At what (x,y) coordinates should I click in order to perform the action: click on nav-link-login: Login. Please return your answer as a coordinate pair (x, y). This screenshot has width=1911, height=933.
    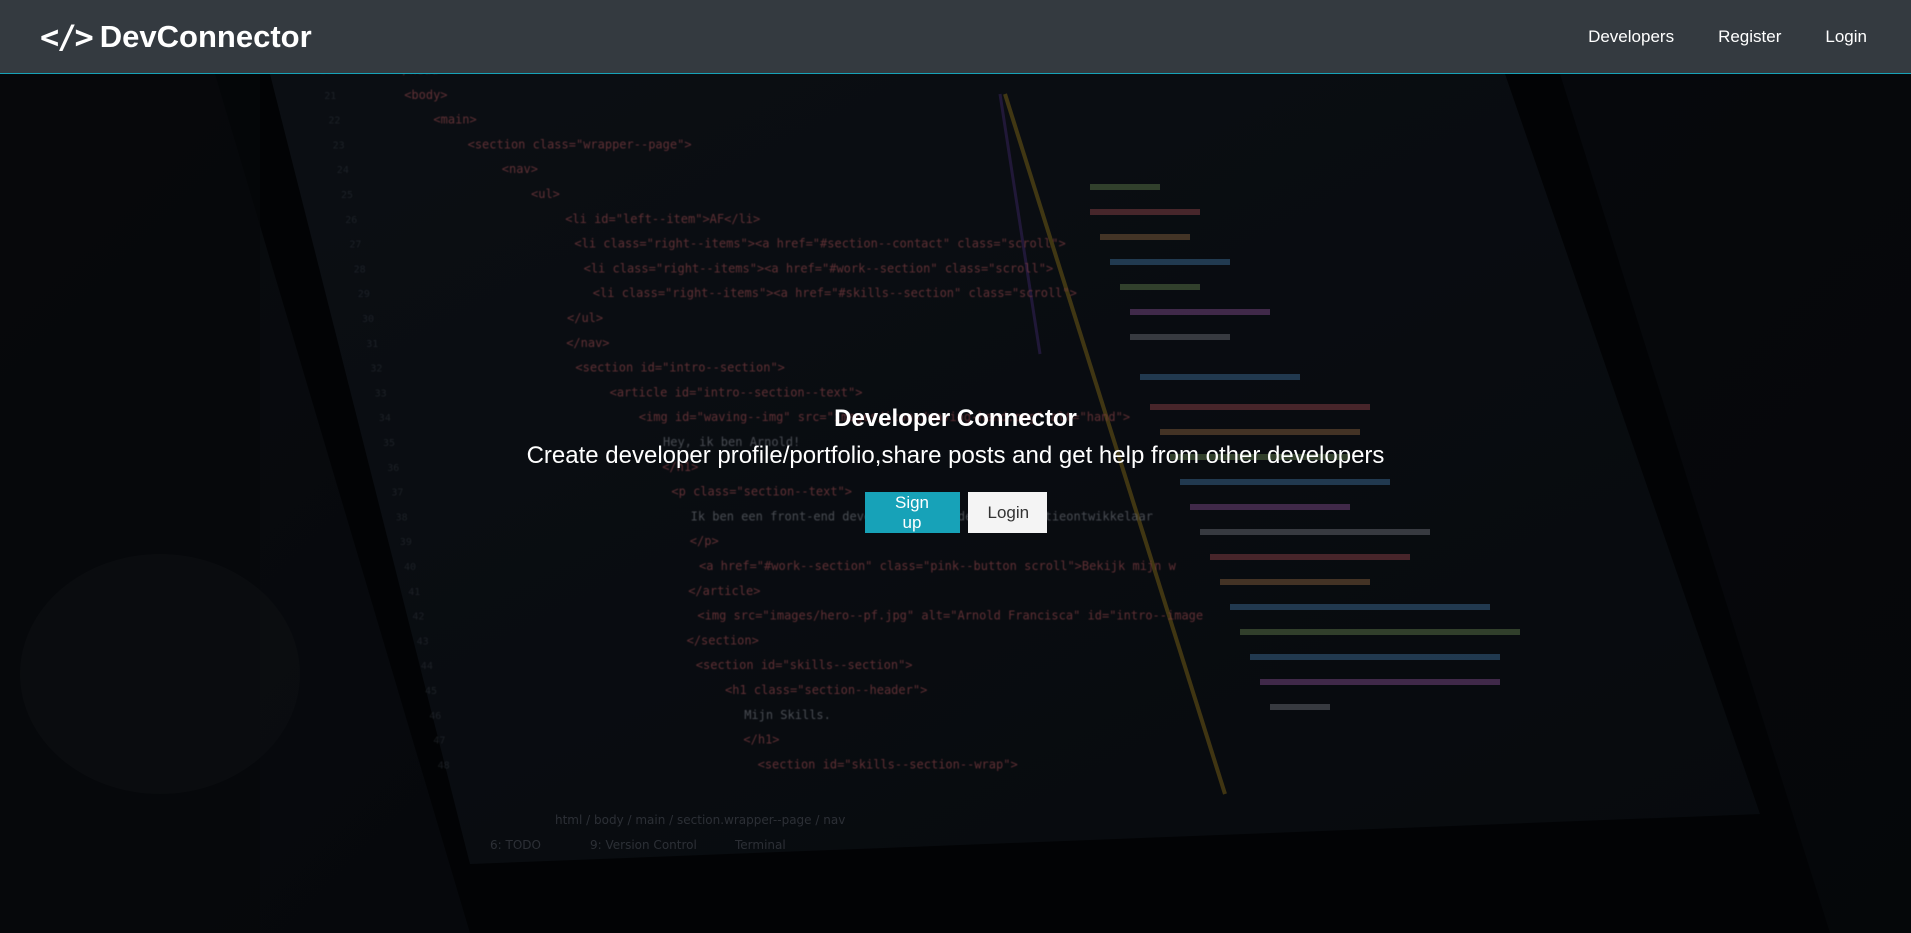
    Looking at the image, I should click on (1846, 37).